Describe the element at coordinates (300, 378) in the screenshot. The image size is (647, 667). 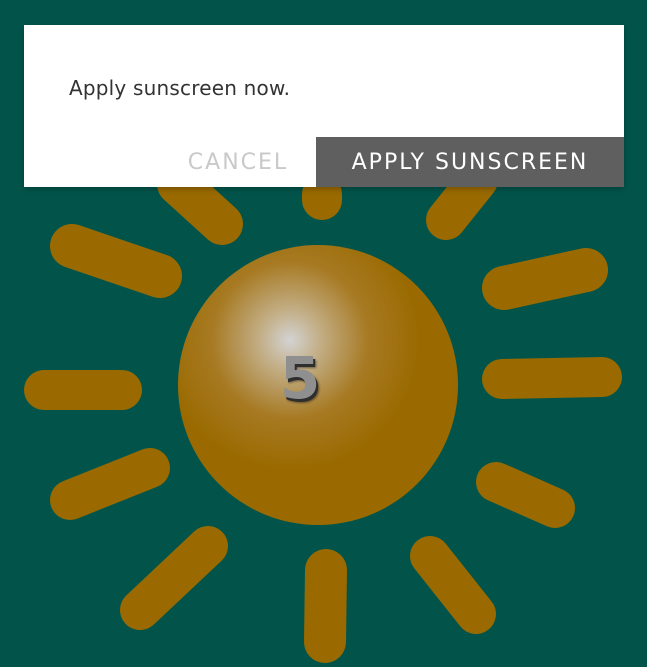
I see `uv-index-value: 5` at that location.